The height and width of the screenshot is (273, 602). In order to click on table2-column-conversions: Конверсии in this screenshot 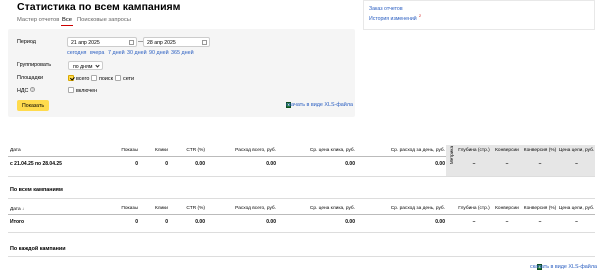, I will do `click(507, 208)`.